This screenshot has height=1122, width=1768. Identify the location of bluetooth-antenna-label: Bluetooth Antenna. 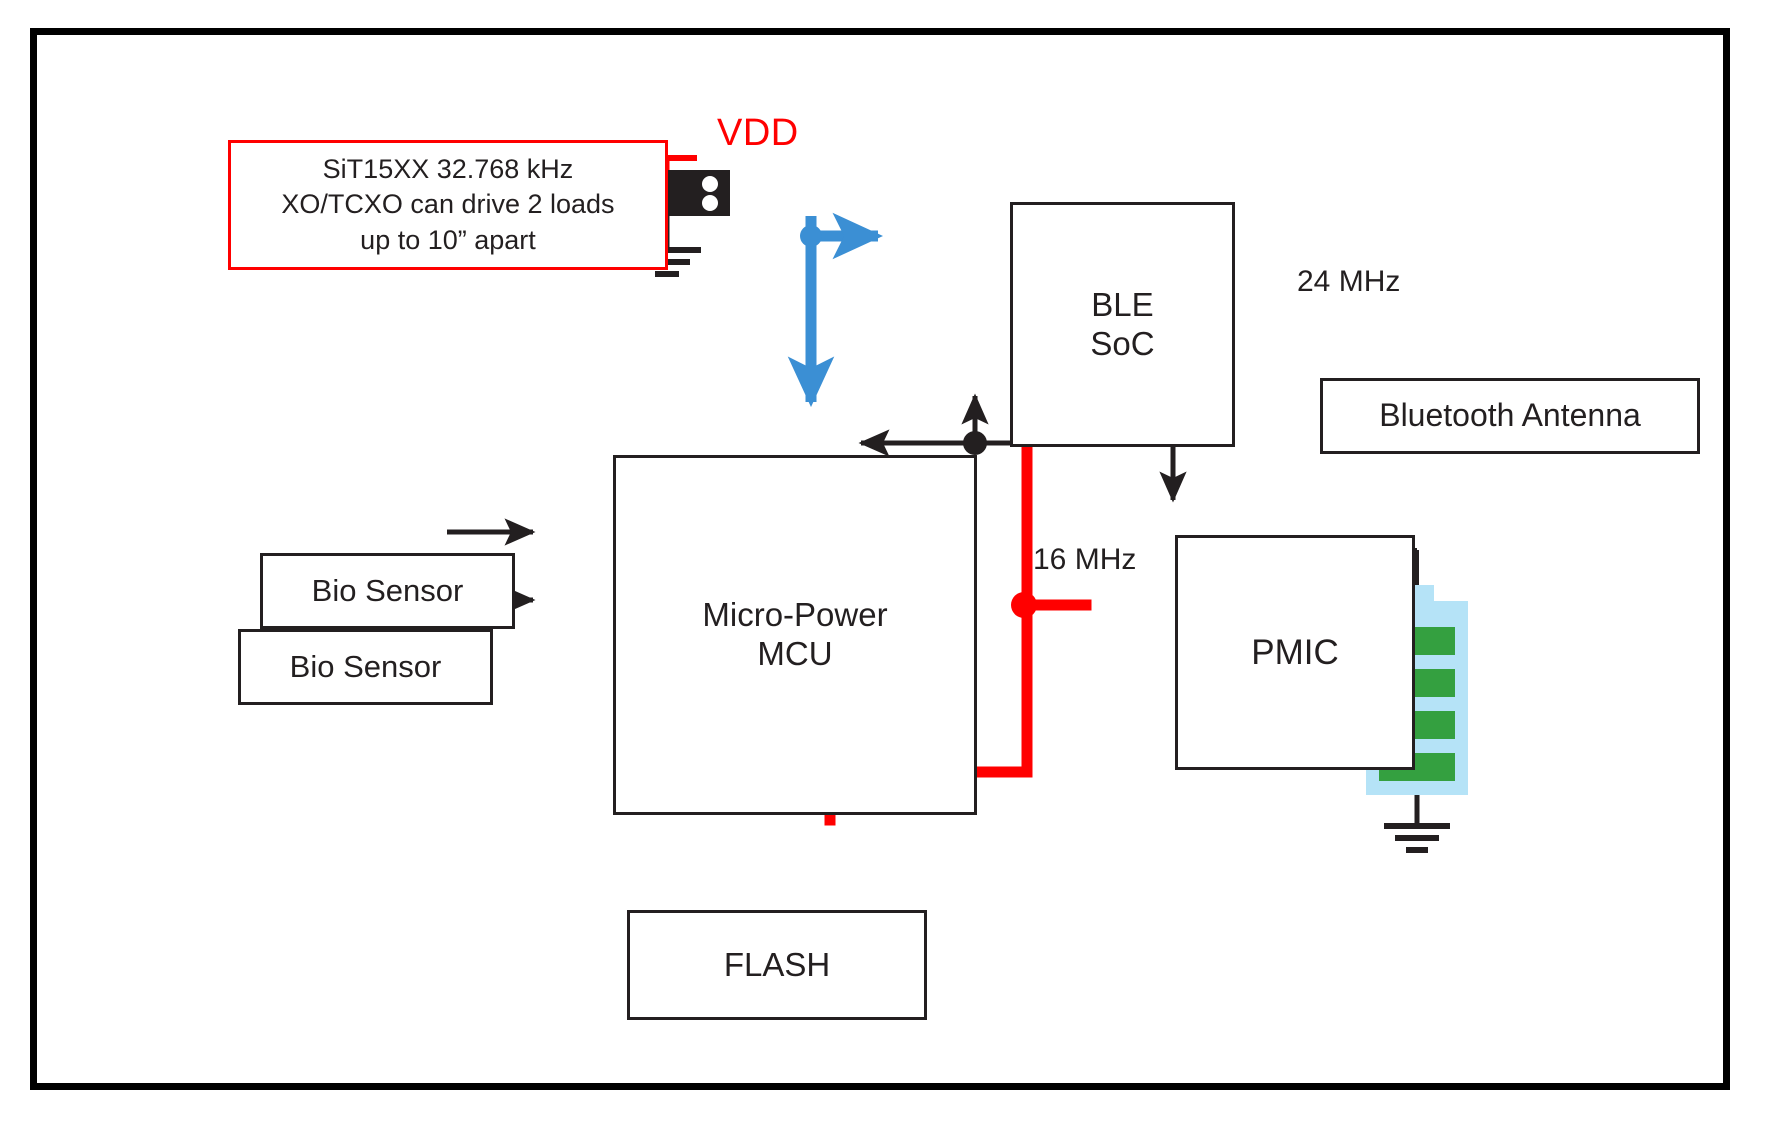
(1510, 415).